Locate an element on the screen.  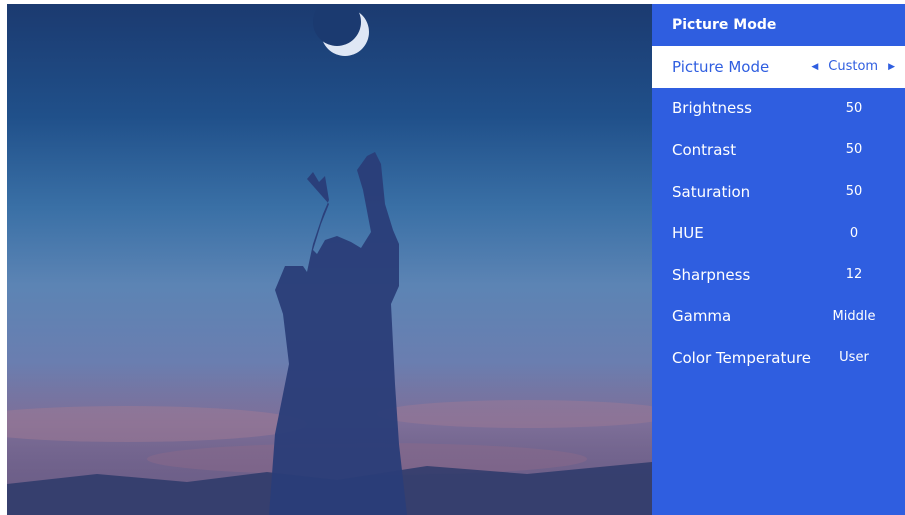
menu-item-label: Gamma is located at coordinates (702, 316).